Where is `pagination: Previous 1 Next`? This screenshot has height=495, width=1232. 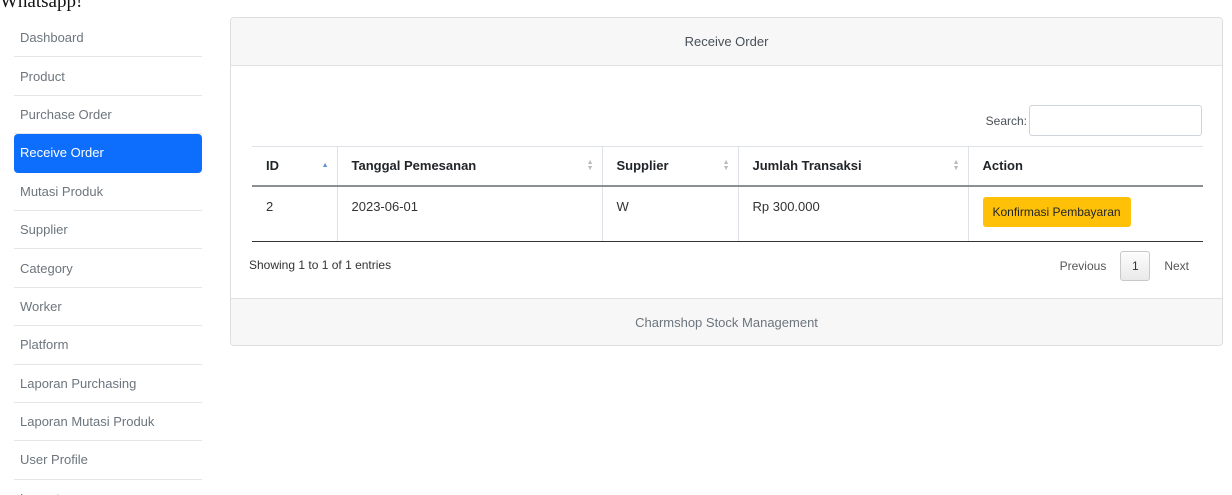 pagination: Previous 1 Next is located at coordinates (1124, 266).